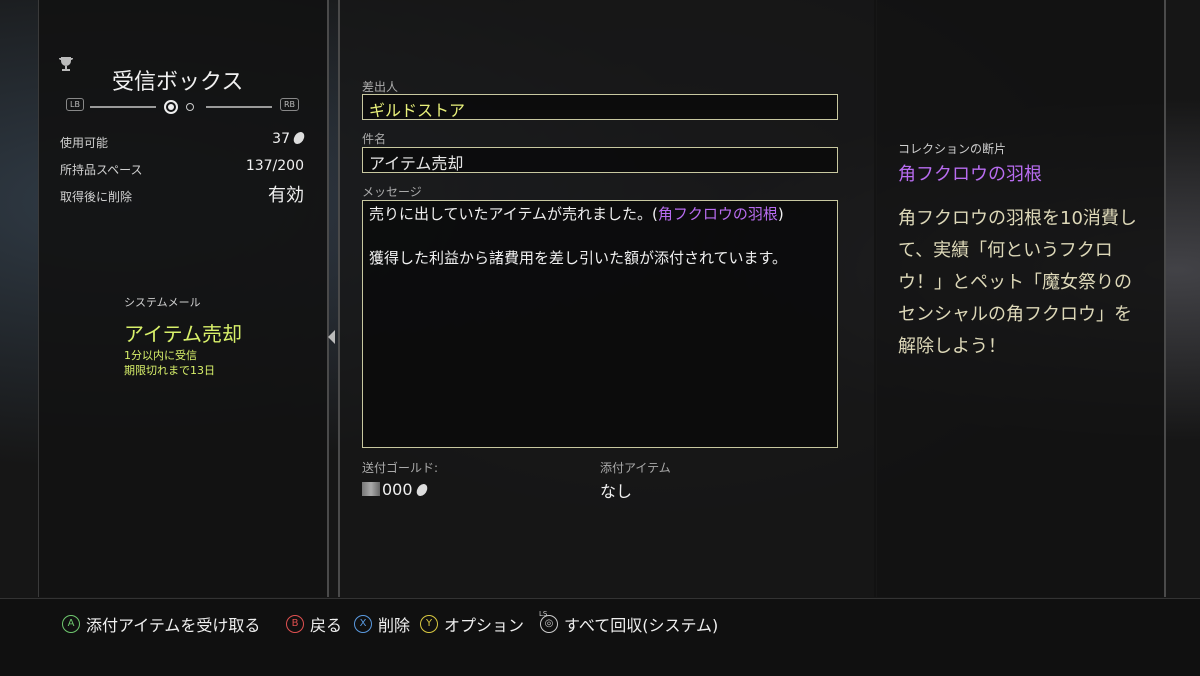  Describe the element at coordinates (392, 192) in the screenshot. I see `message-label: メッセージ` at that location.